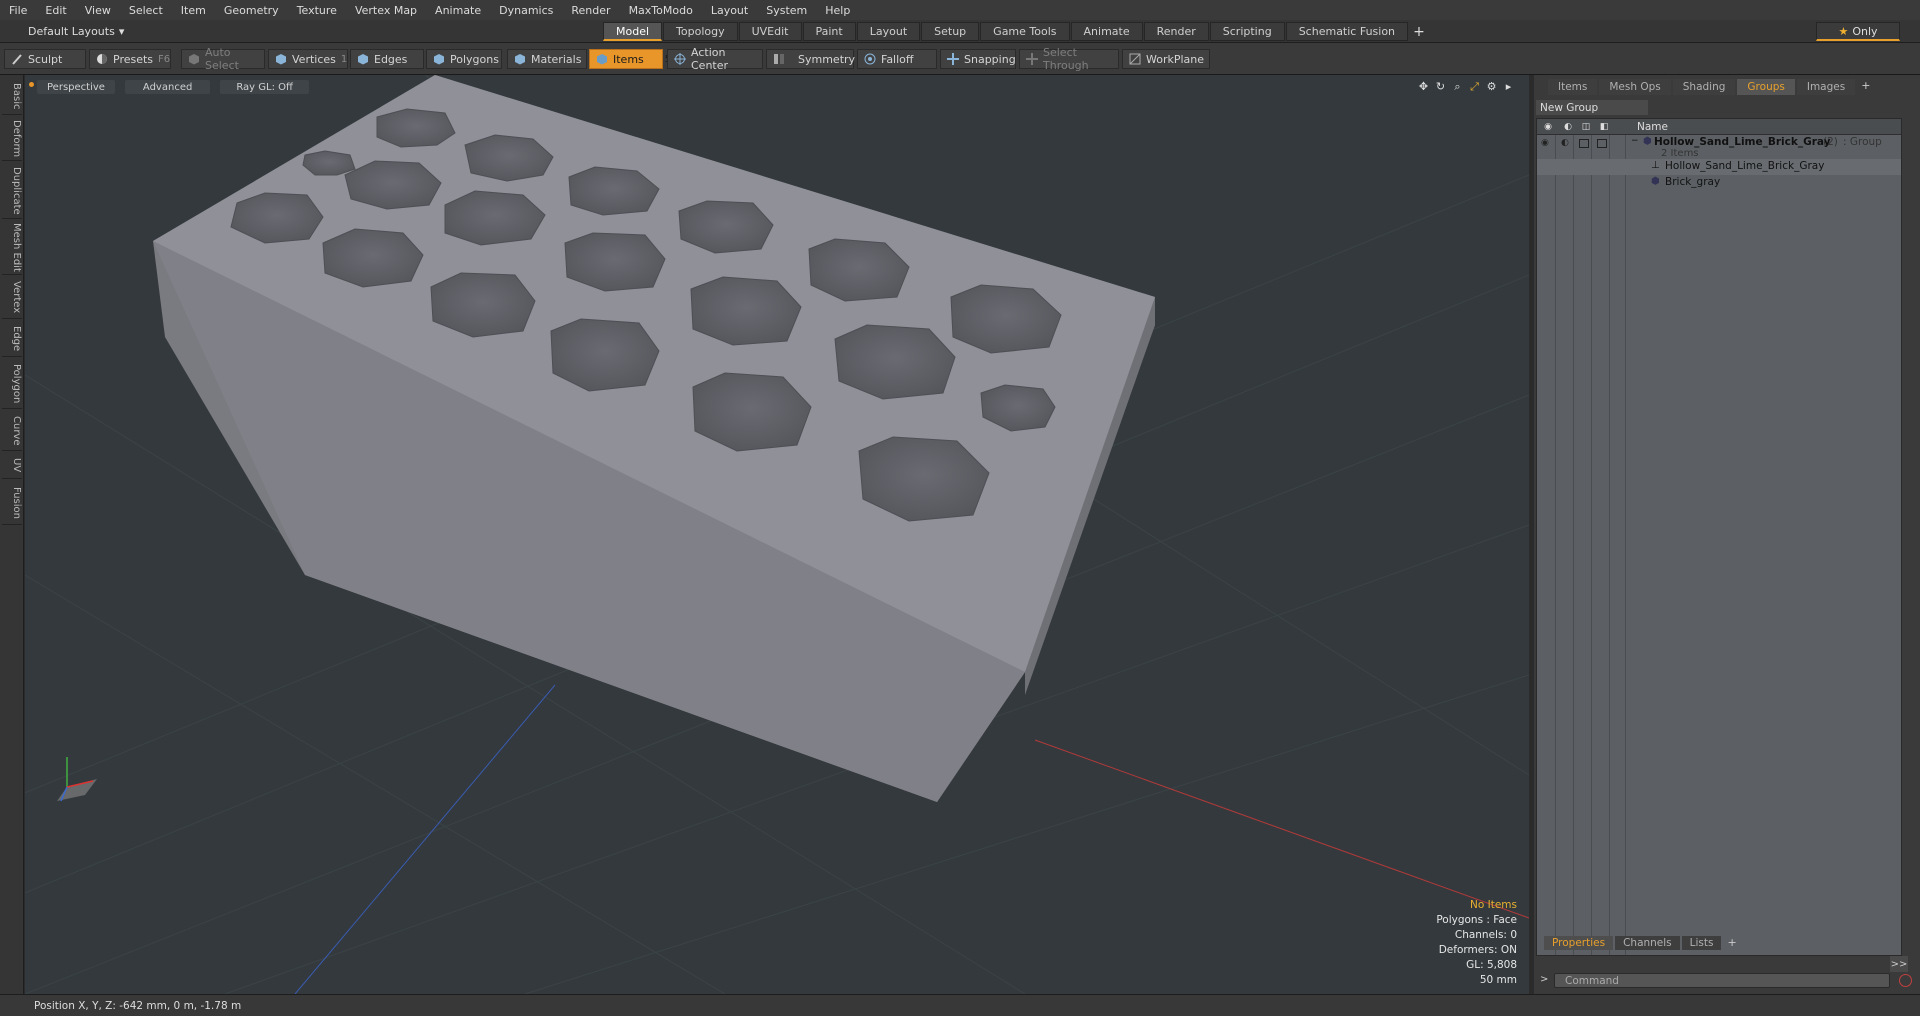 Image resolution: width=1920 pixels, height=1016 pixels. What do you see at coordinates (1701, 943) in the screenshot?
I see `tab-lists: Lists` at bounding box center [1701, 943].